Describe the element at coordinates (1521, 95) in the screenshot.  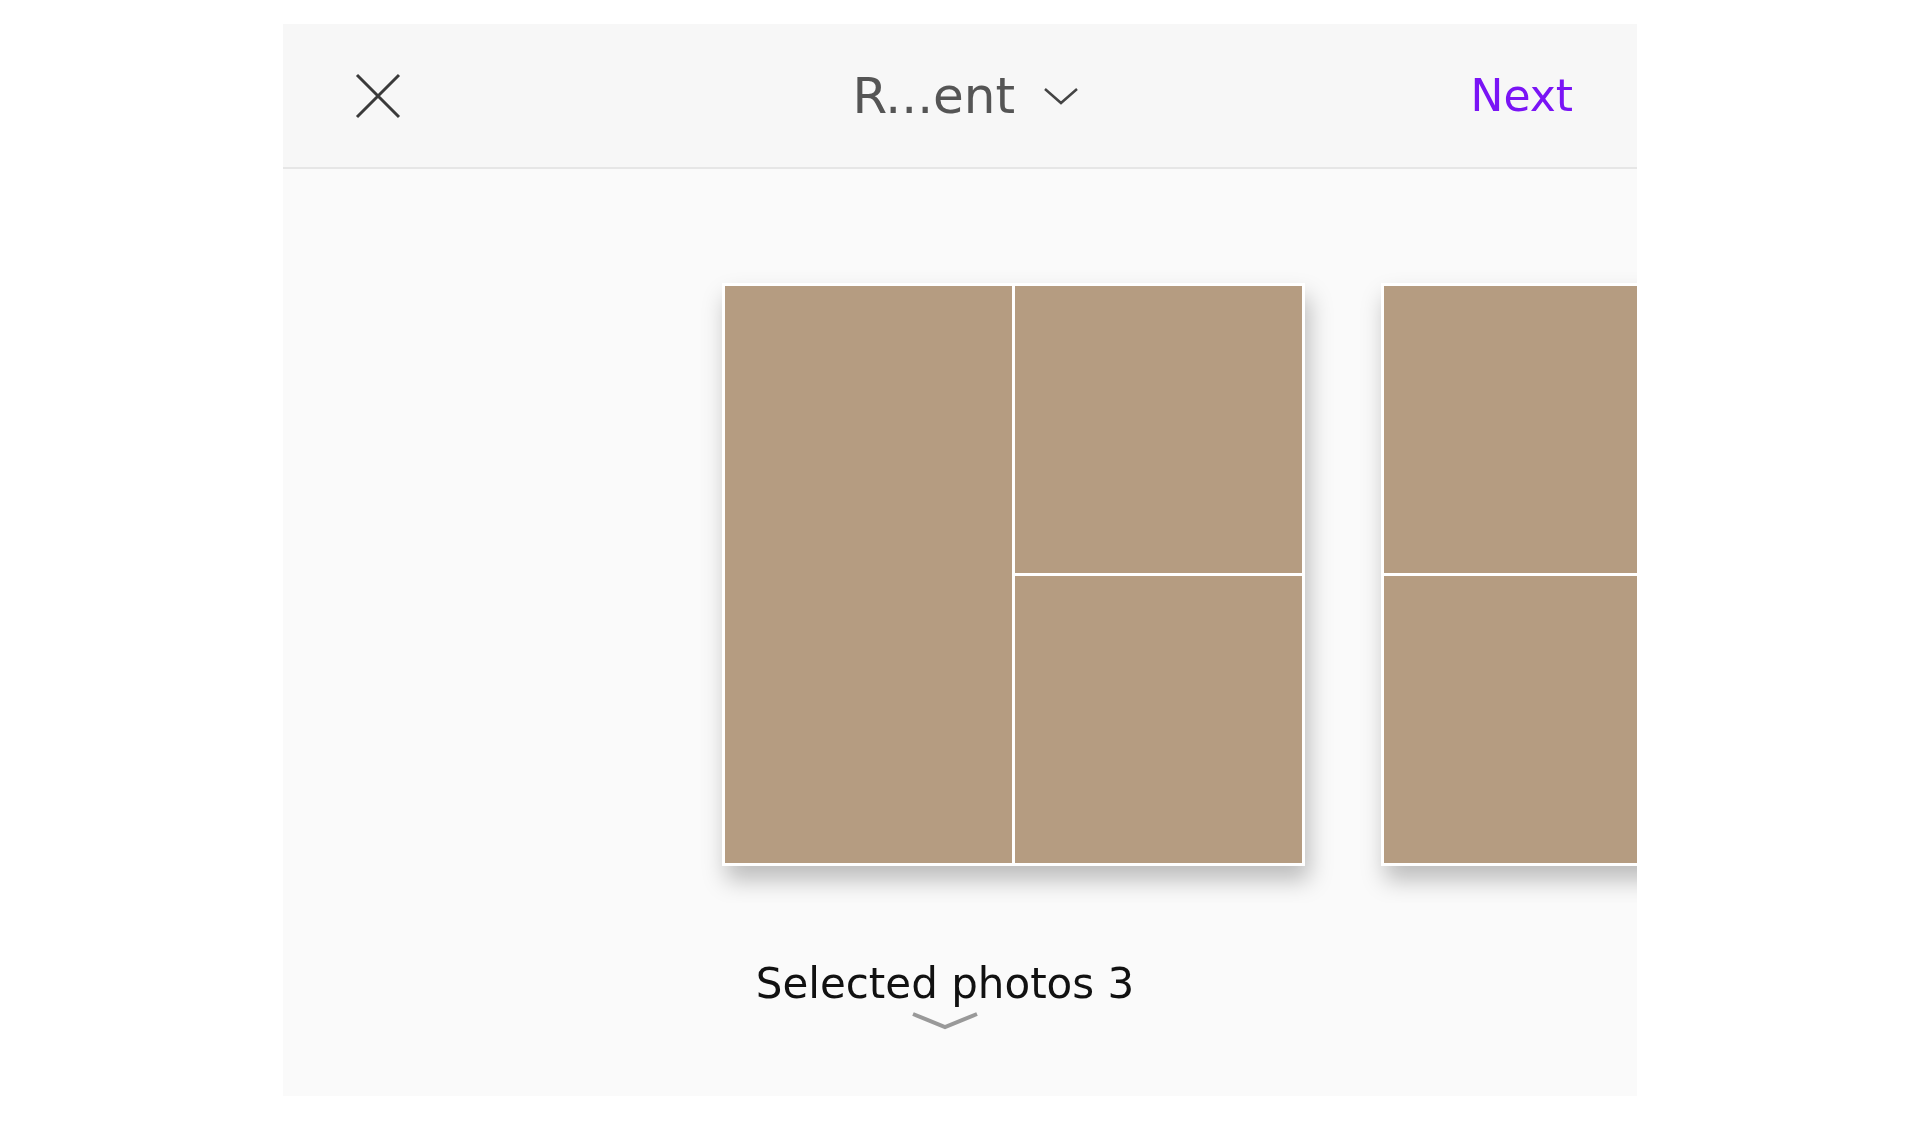
I see `next-button: Next` at that location.